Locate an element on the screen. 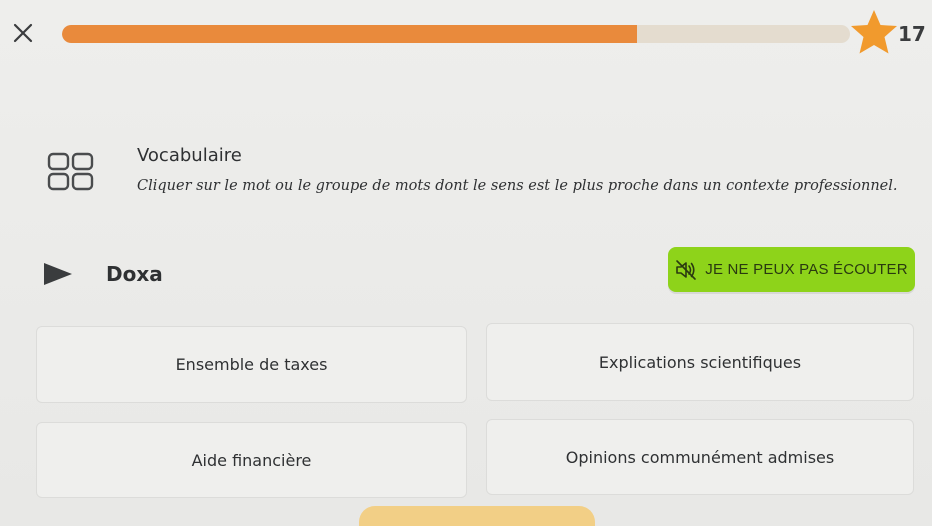 The image size is (932, 526). close-button is located at coordinates (23, 33).